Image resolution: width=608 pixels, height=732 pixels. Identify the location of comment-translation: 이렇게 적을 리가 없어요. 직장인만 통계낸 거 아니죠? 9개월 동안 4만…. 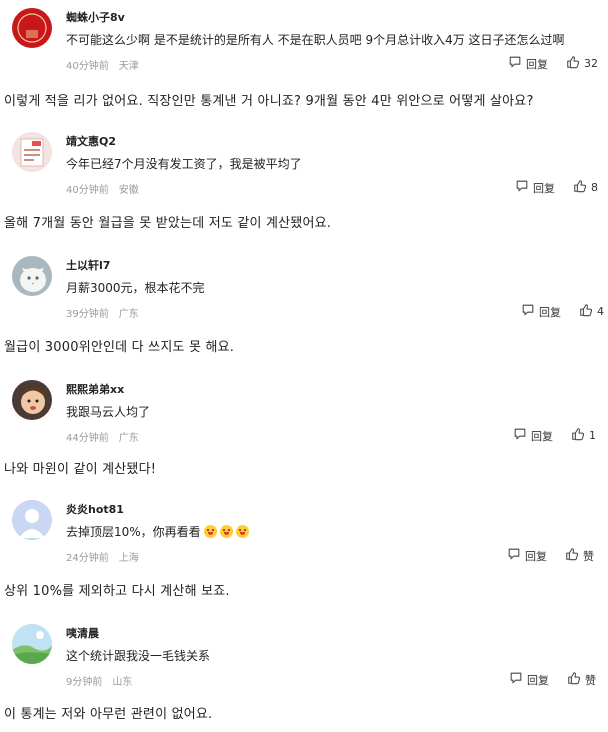
(269, 101).